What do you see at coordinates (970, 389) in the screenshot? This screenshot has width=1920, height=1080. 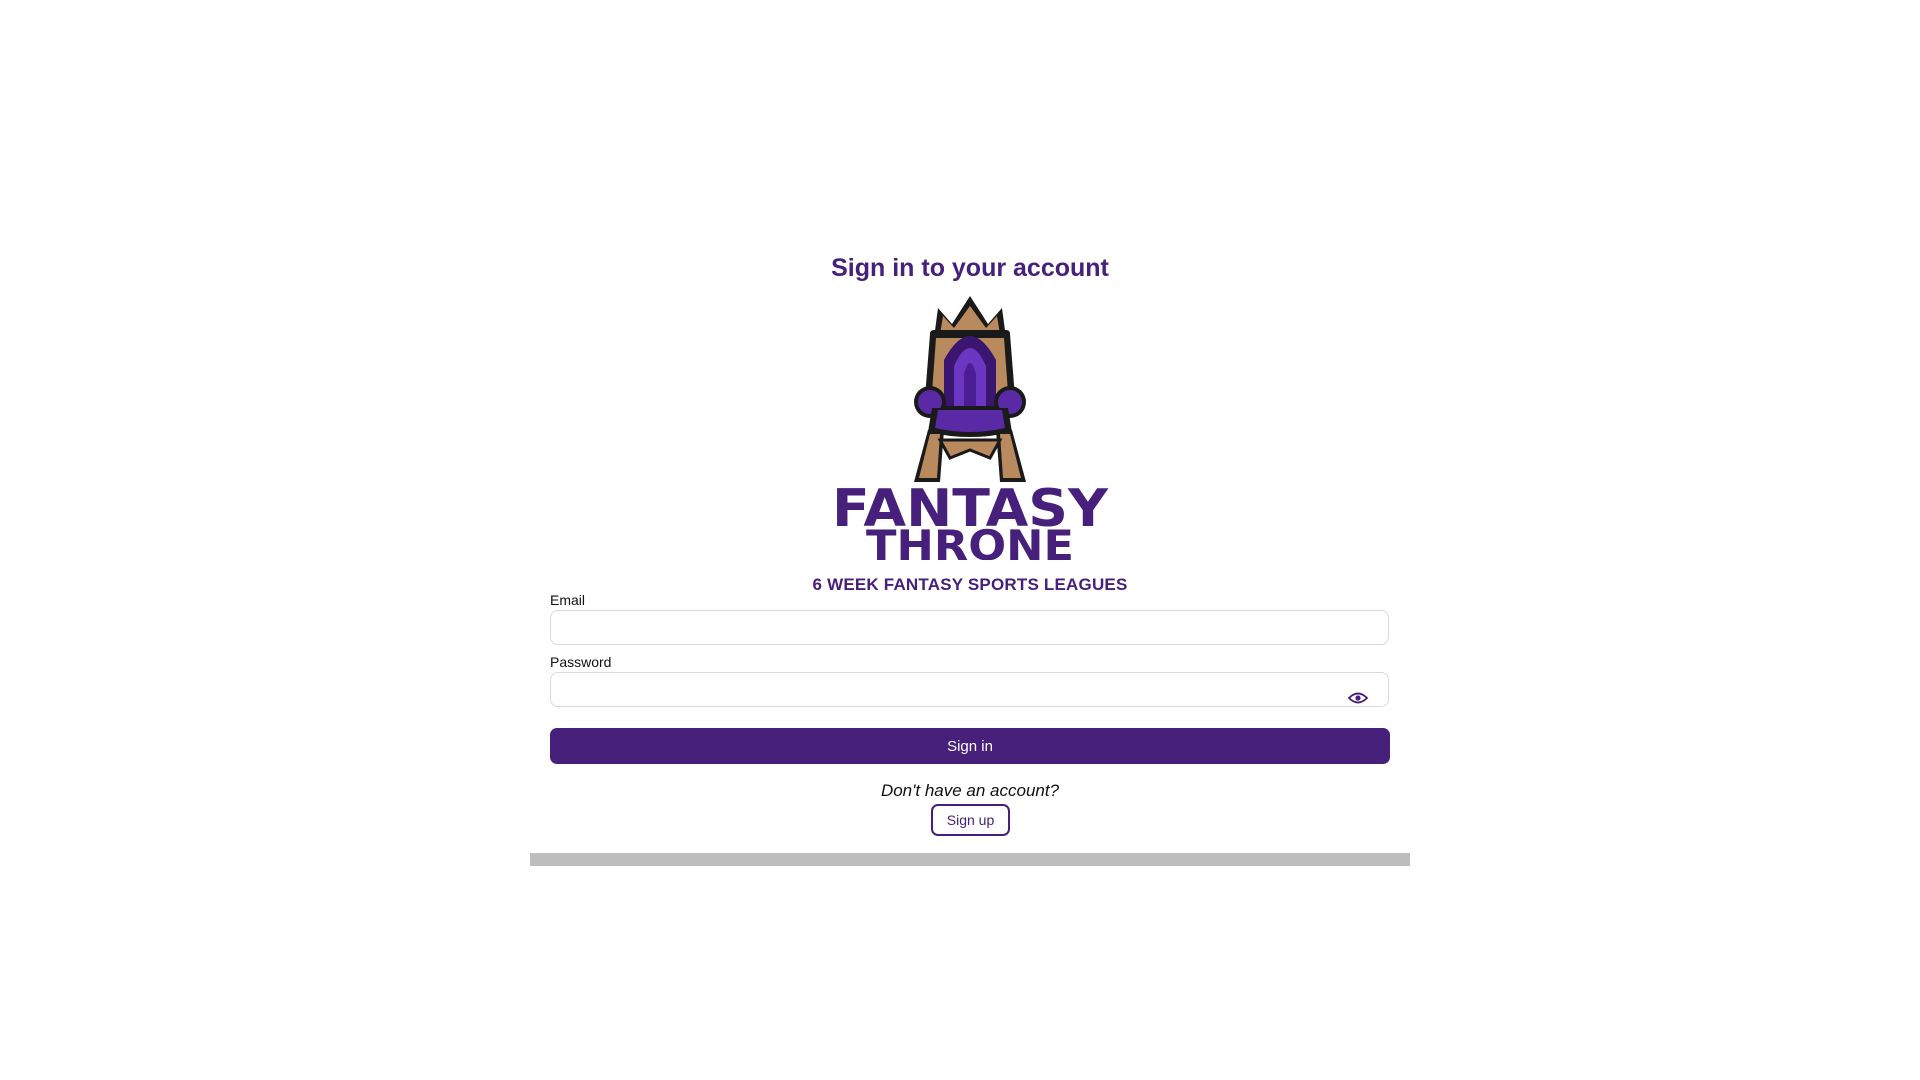 I see `throne-logo-icon` at bounding box center [970, 389].